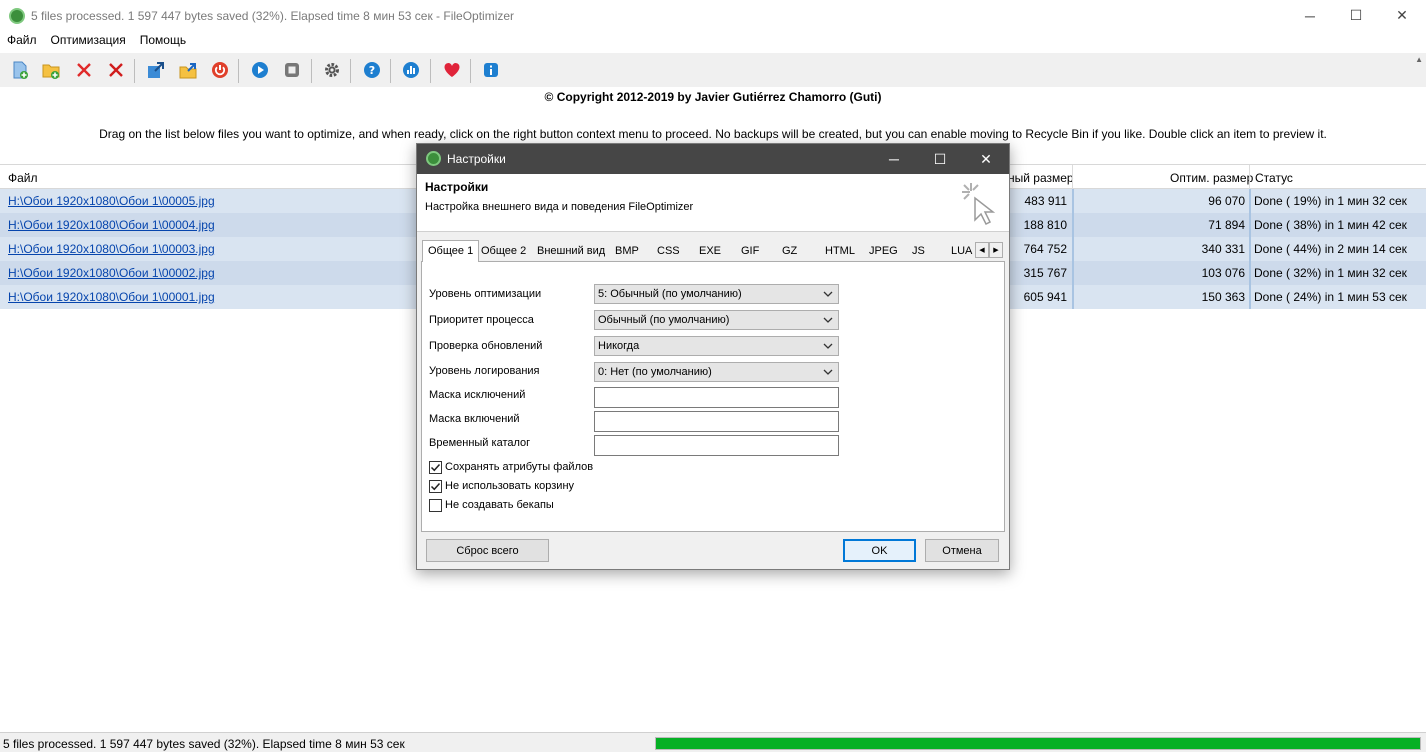 Image resolution: width=1426 pixels, height=752 pixels. Describe the element at coordinates (996, 250) in the screenshot. I see `tab-scroll-right-icon: ▶` at that location.